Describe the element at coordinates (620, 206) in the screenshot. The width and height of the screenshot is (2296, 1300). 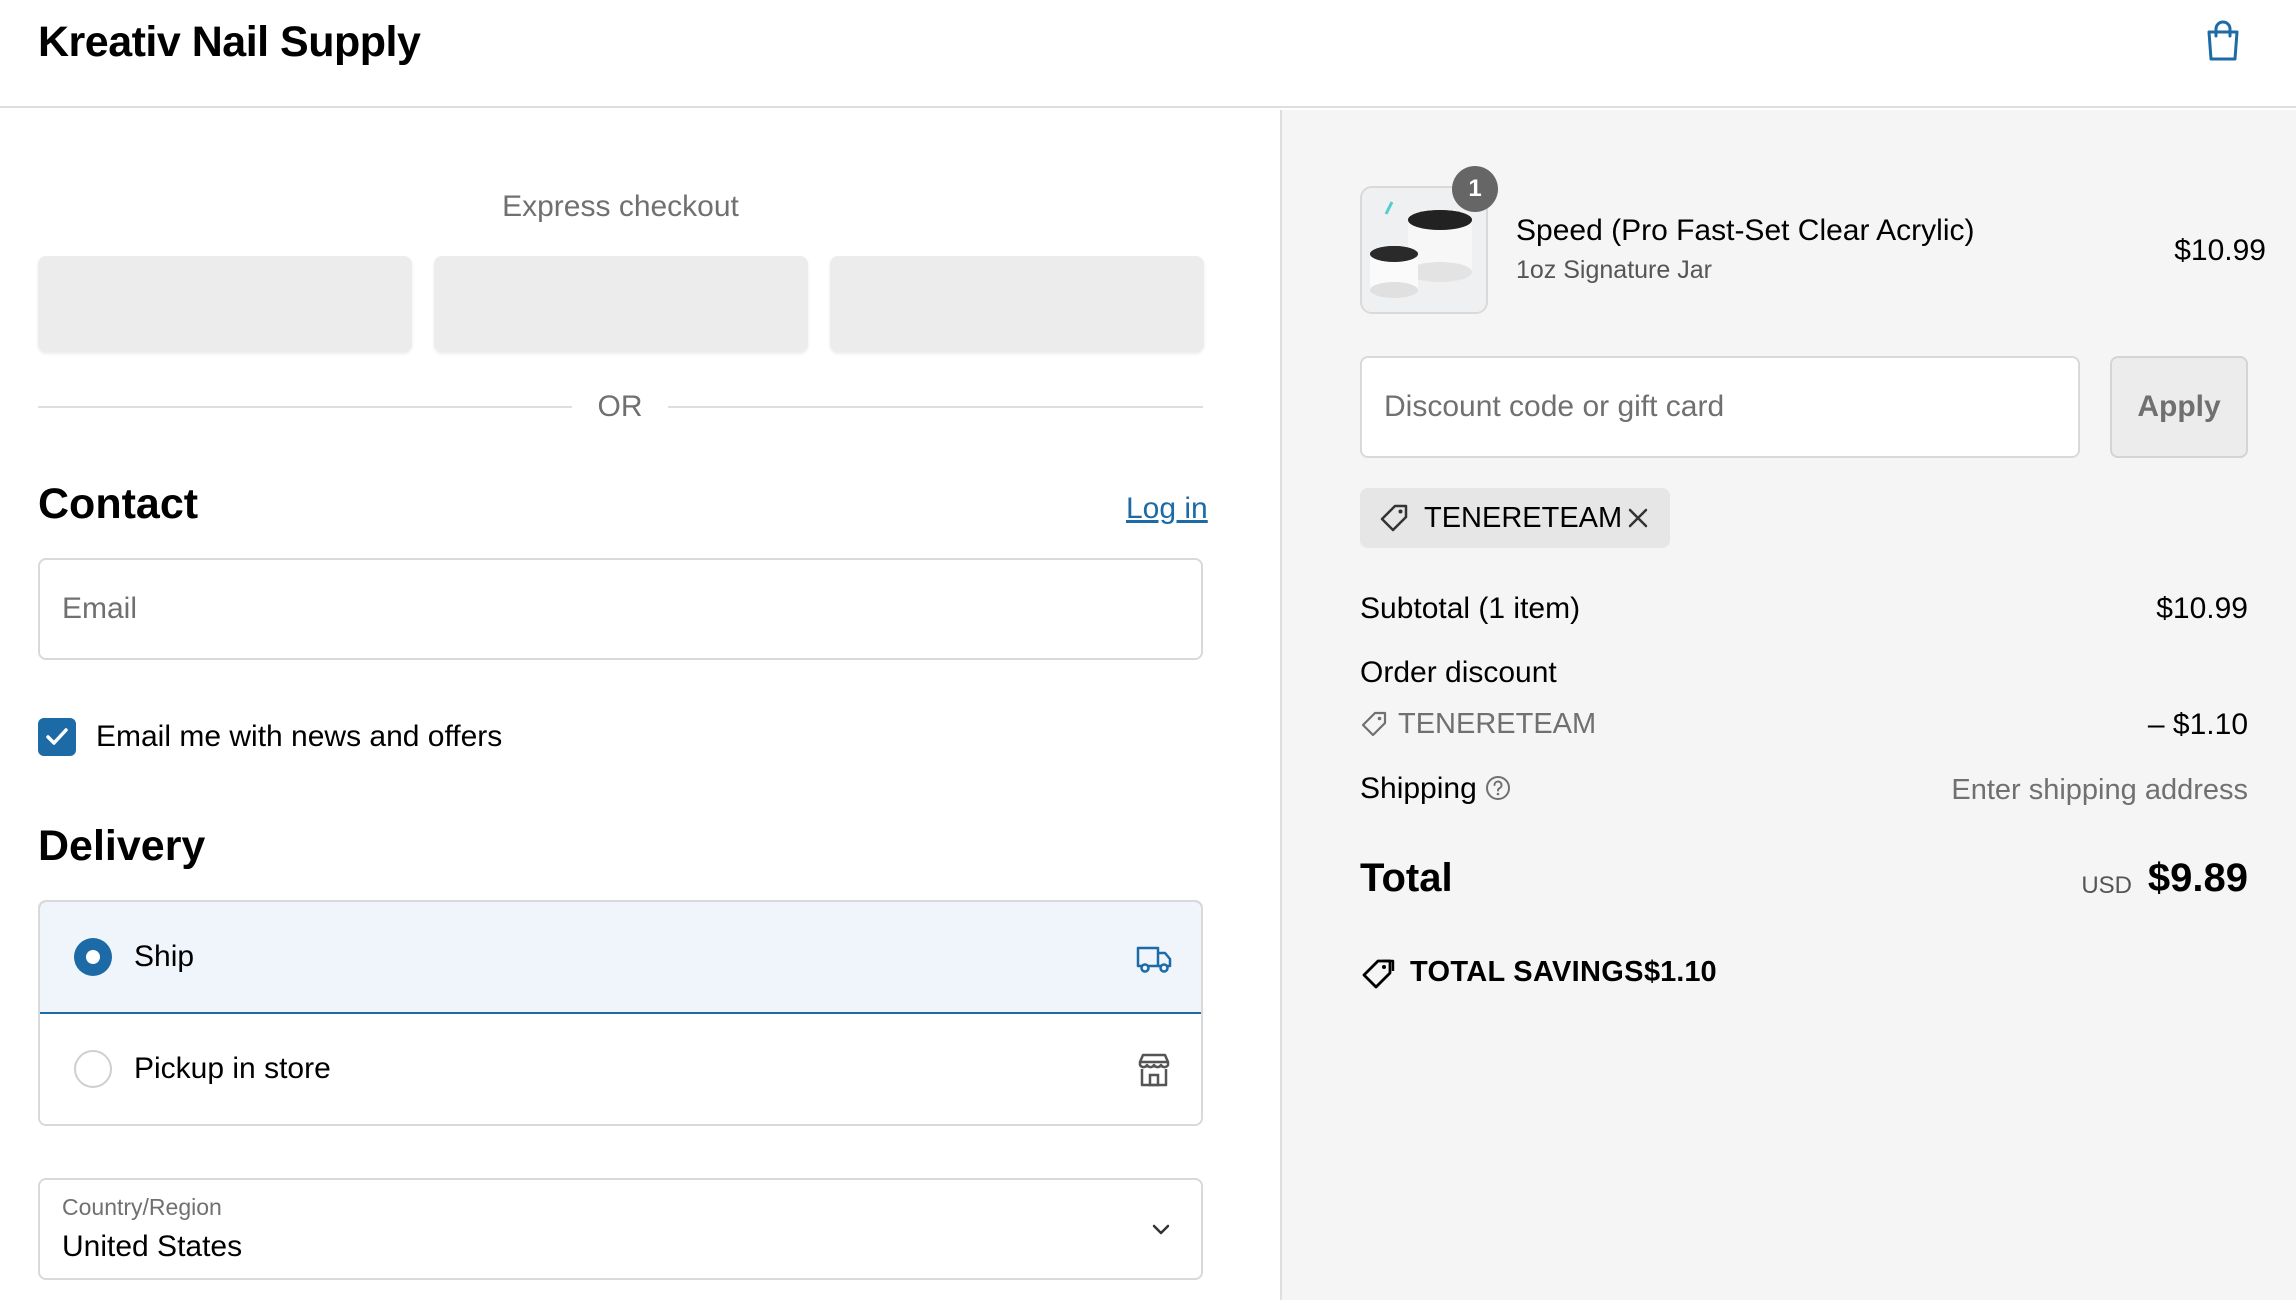
I see `express-checkout-title: Express checkout` at that location.